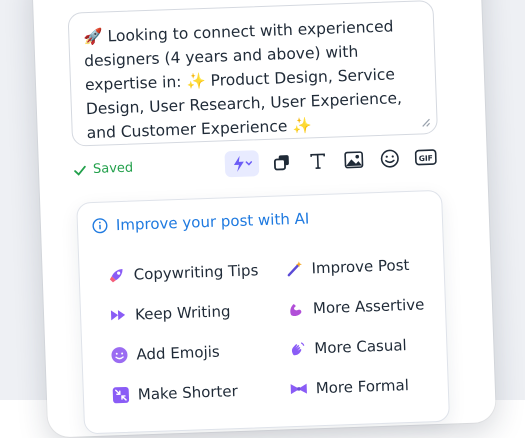 The image size is (525, 438). I want to click on rocket-icon, so click(116, 275).